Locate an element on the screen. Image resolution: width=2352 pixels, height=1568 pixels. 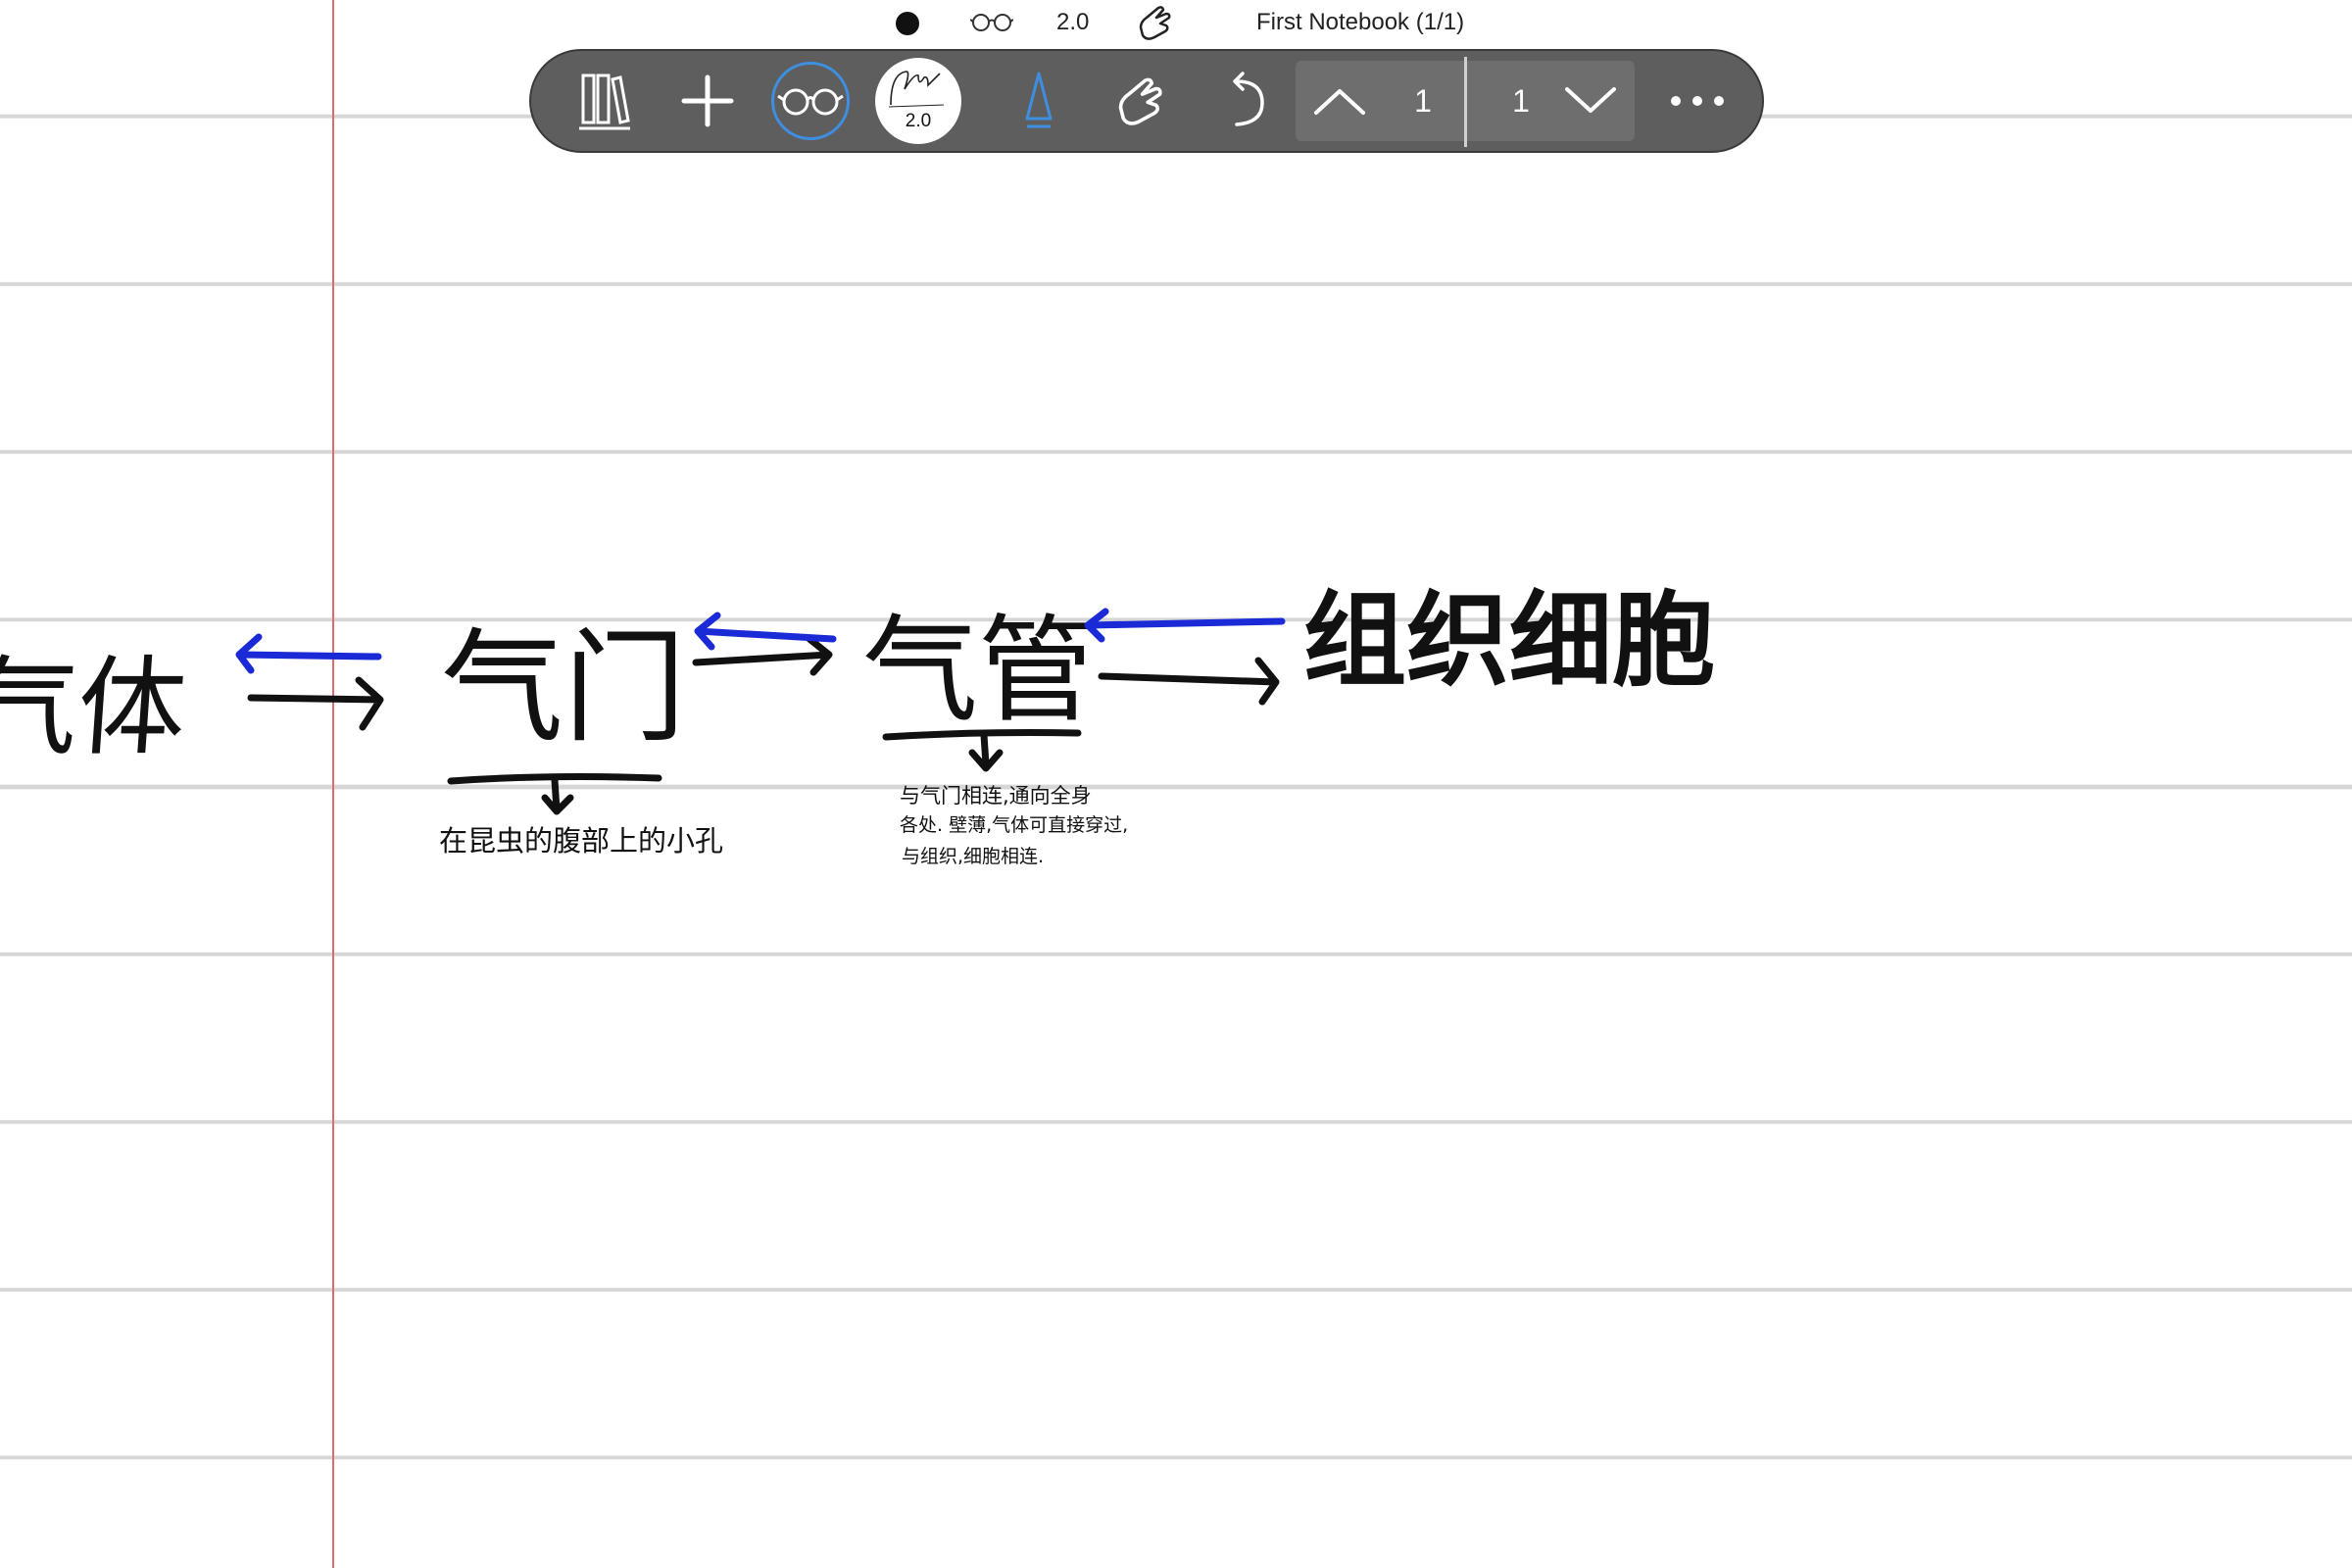
arrow-spiracle-to-trachea is located at coordinates (764, 644).